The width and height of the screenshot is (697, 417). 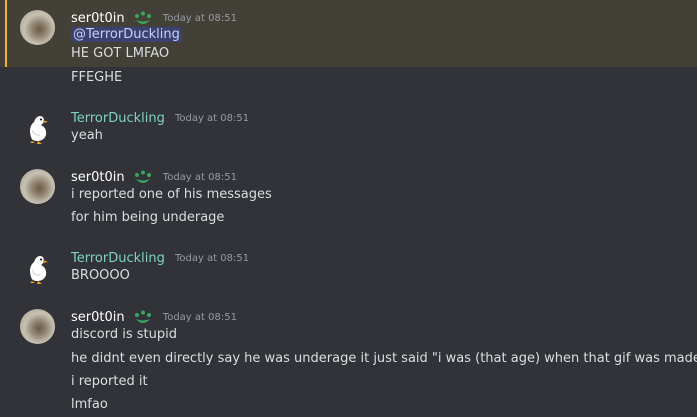 What do you see at coordinates (148, 217) in the screenshot?
I see `message-line: for him being underage` at bounding box center [148, 217].